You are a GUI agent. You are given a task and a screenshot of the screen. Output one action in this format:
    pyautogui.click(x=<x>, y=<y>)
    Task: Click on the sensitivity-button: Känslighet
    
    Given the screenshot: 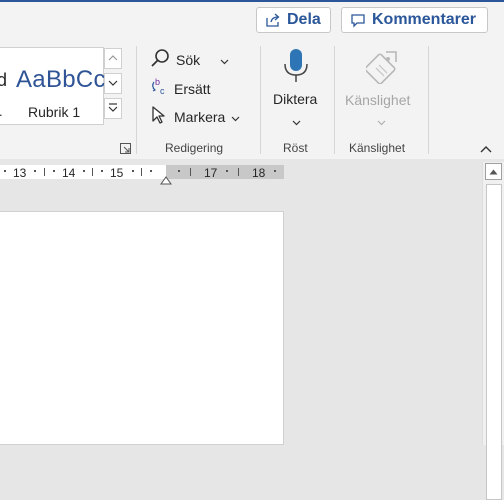 What is the action you would take?
    pyautogui.click(x=382, y=90)
    